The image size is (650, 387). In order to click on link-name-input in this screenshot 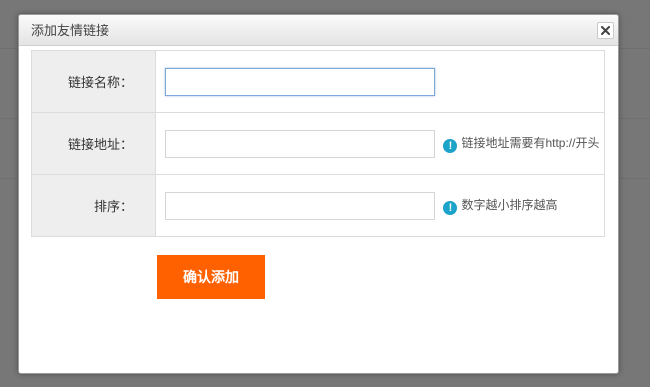, I will do `click(300, 81)`.